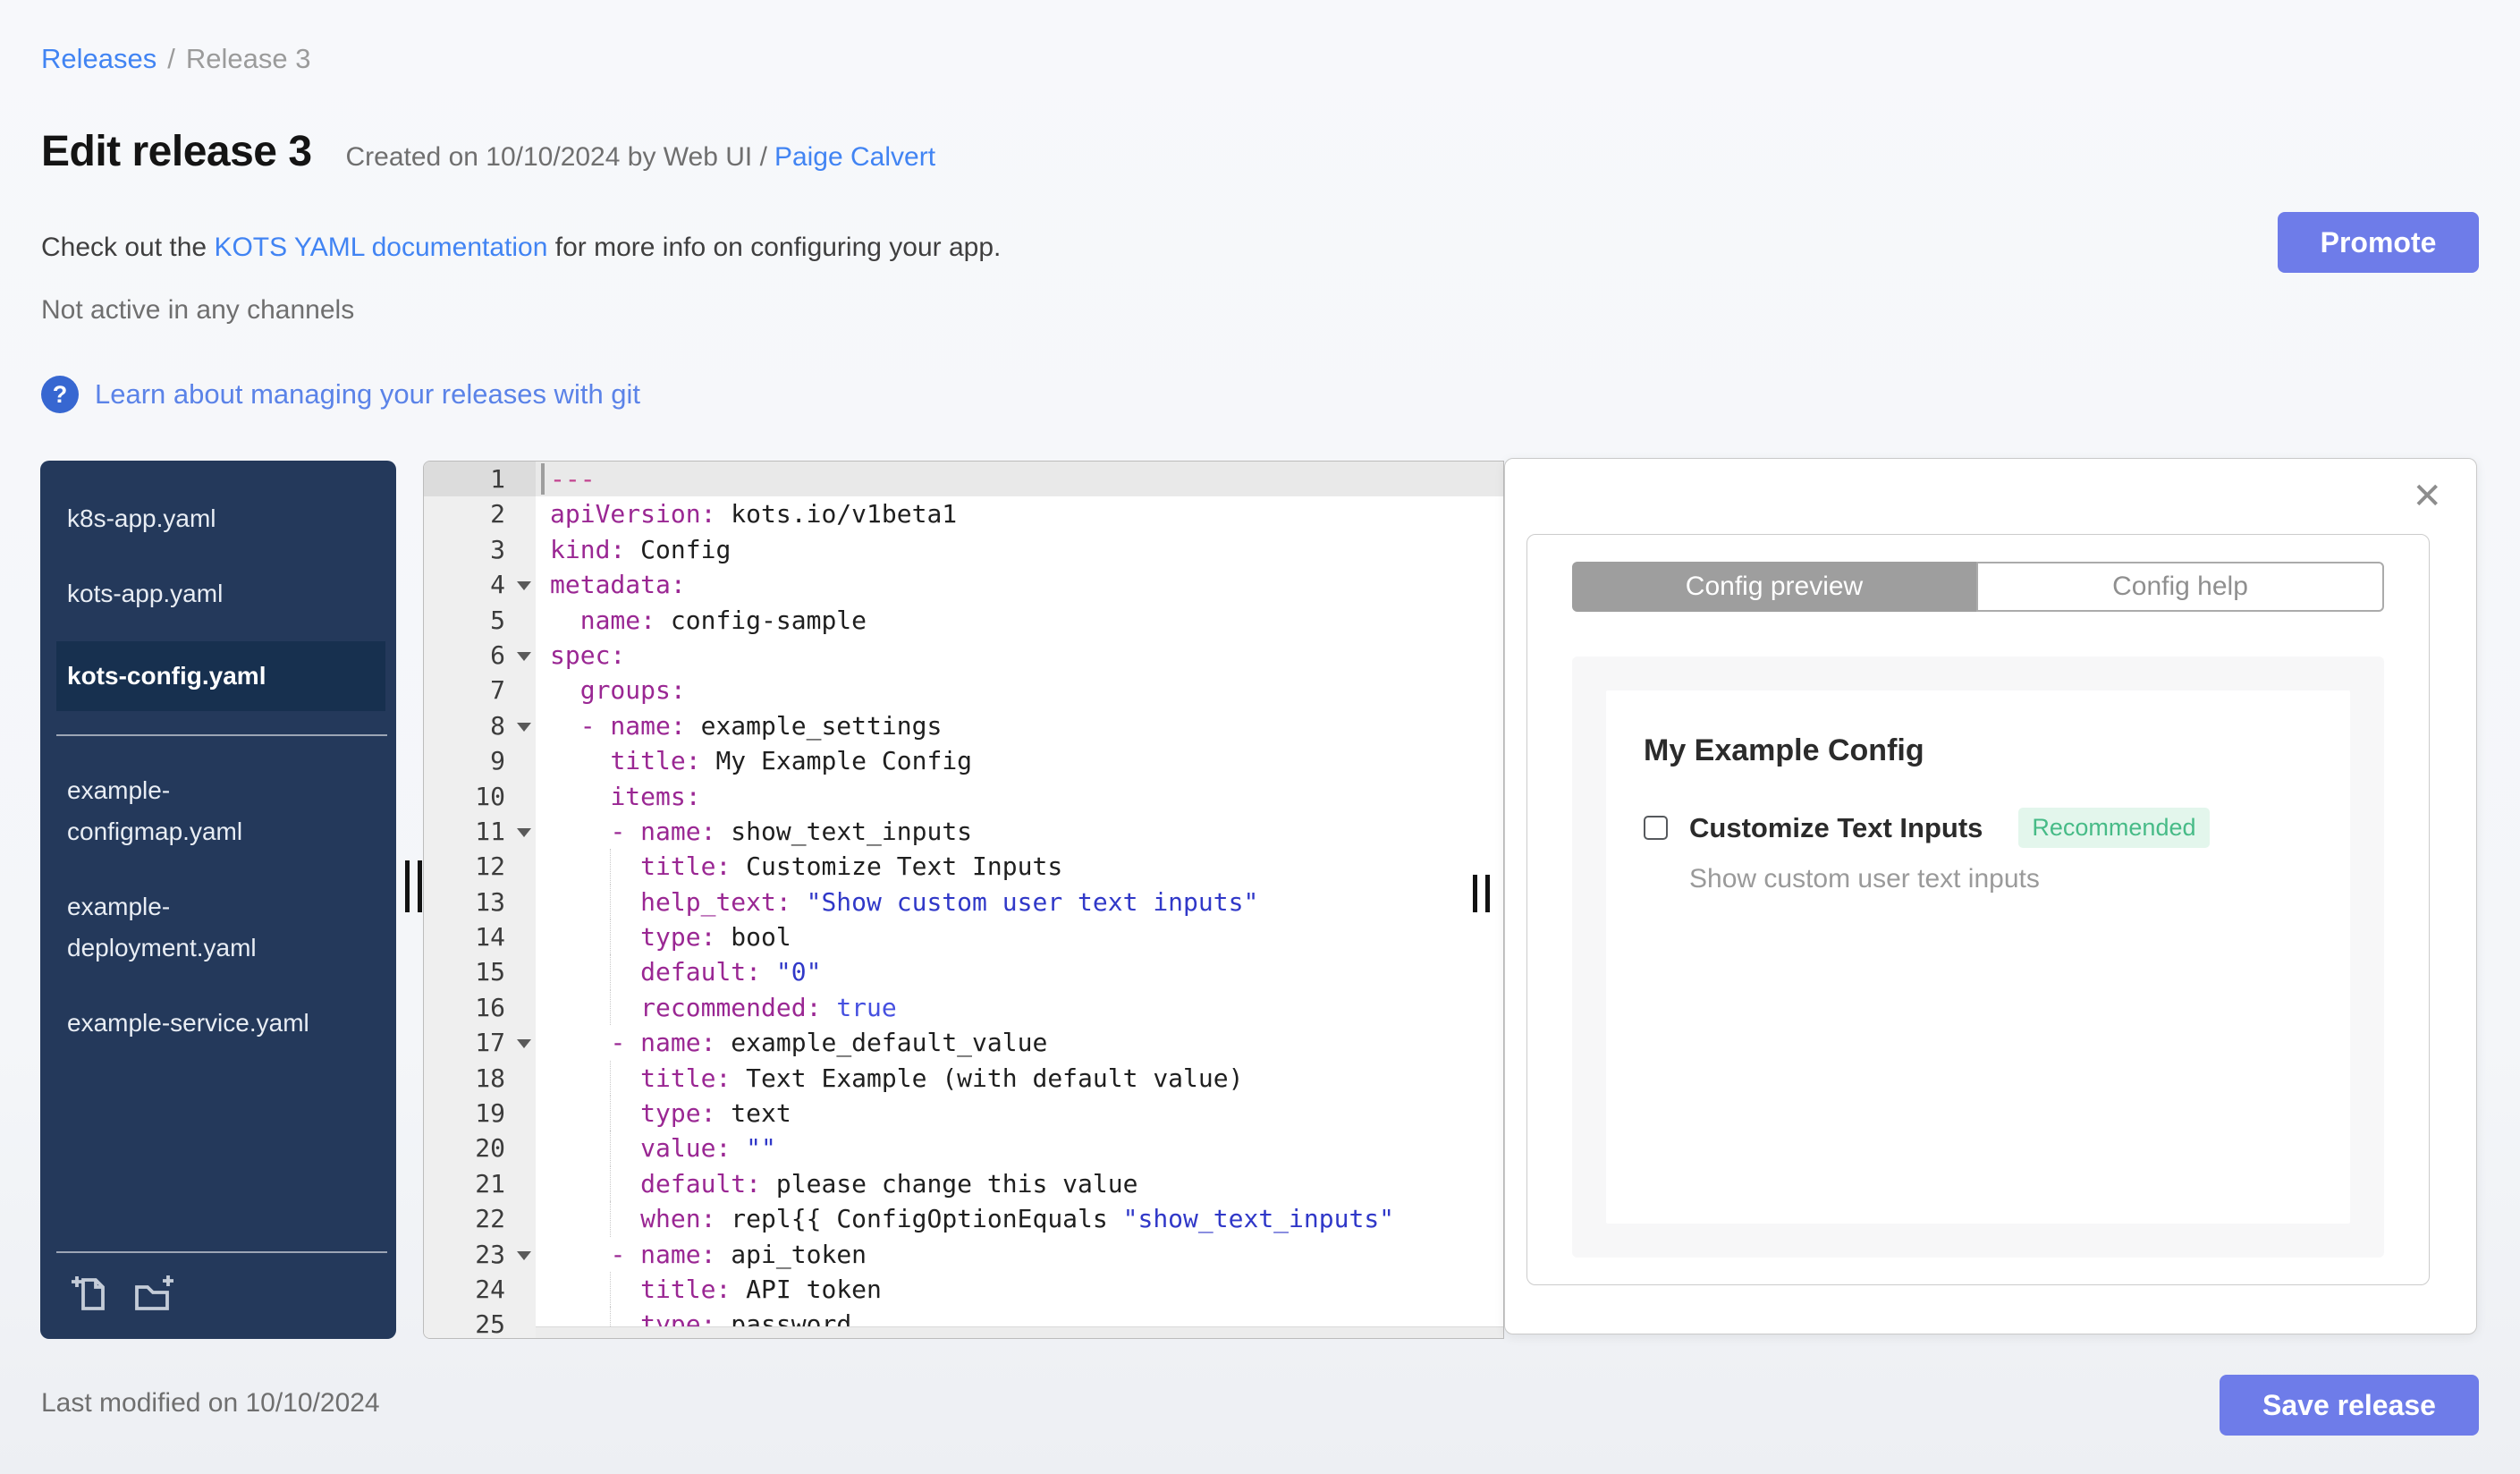 This screenshot has height=1474, width=2520. What do you see at coordinates (1019, 831) in the screenshot?
I see `code-text: - name: show_text_inputs` at bounding box center [1019, 831].